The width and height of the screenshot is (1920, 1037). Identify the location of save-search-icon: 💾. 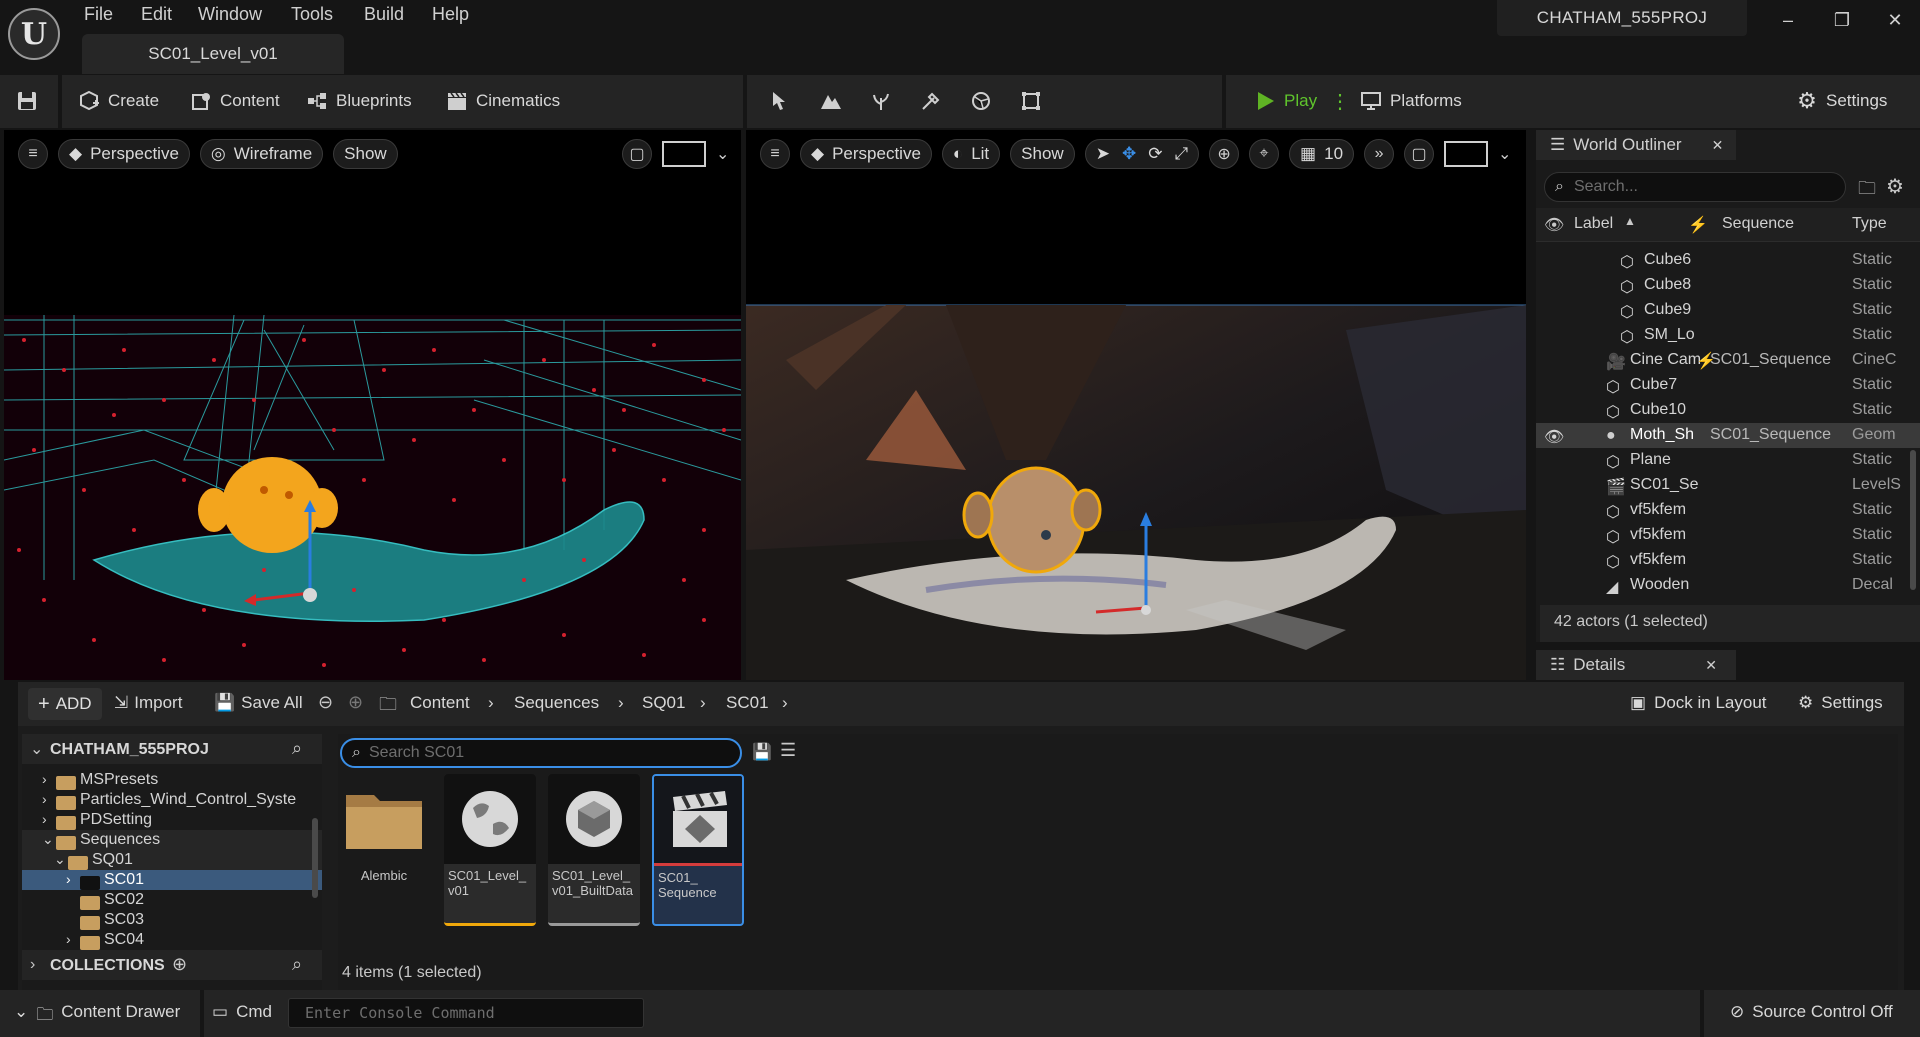
(762, 752).